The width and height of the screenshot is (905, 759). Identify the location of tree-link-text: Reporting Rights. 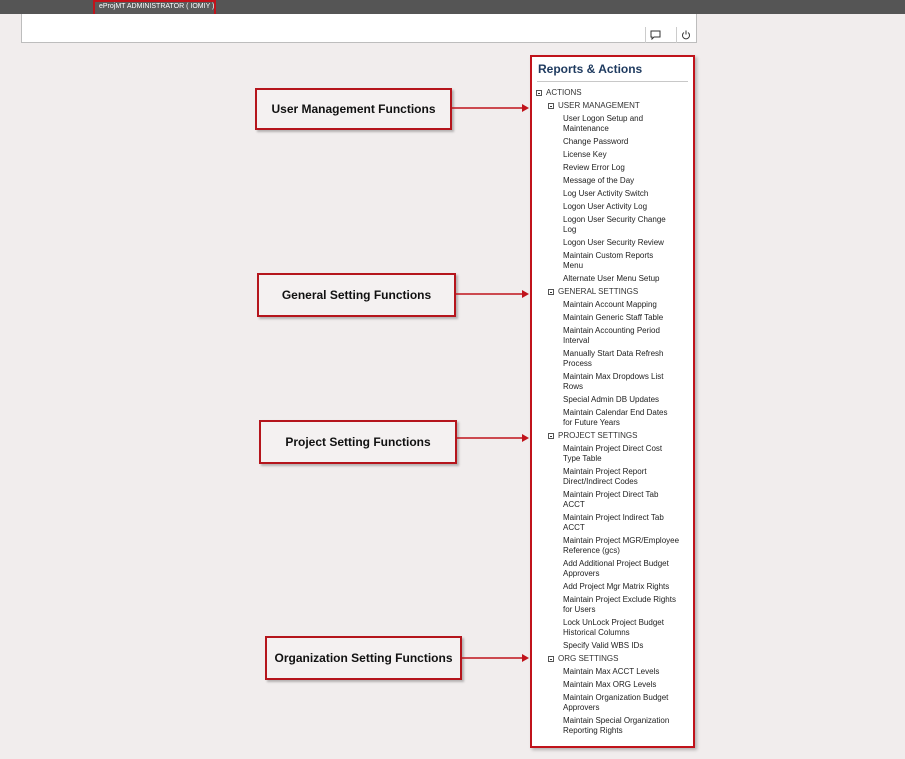
(593, 730).